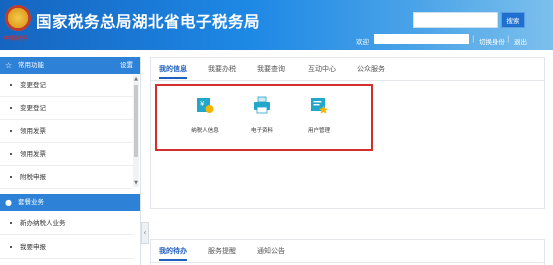 The height and width of the screenshot is (265, 553). Describe the element at coordinates (520, 41) in the screenshot. I see `logout-link: 退出` at that location.